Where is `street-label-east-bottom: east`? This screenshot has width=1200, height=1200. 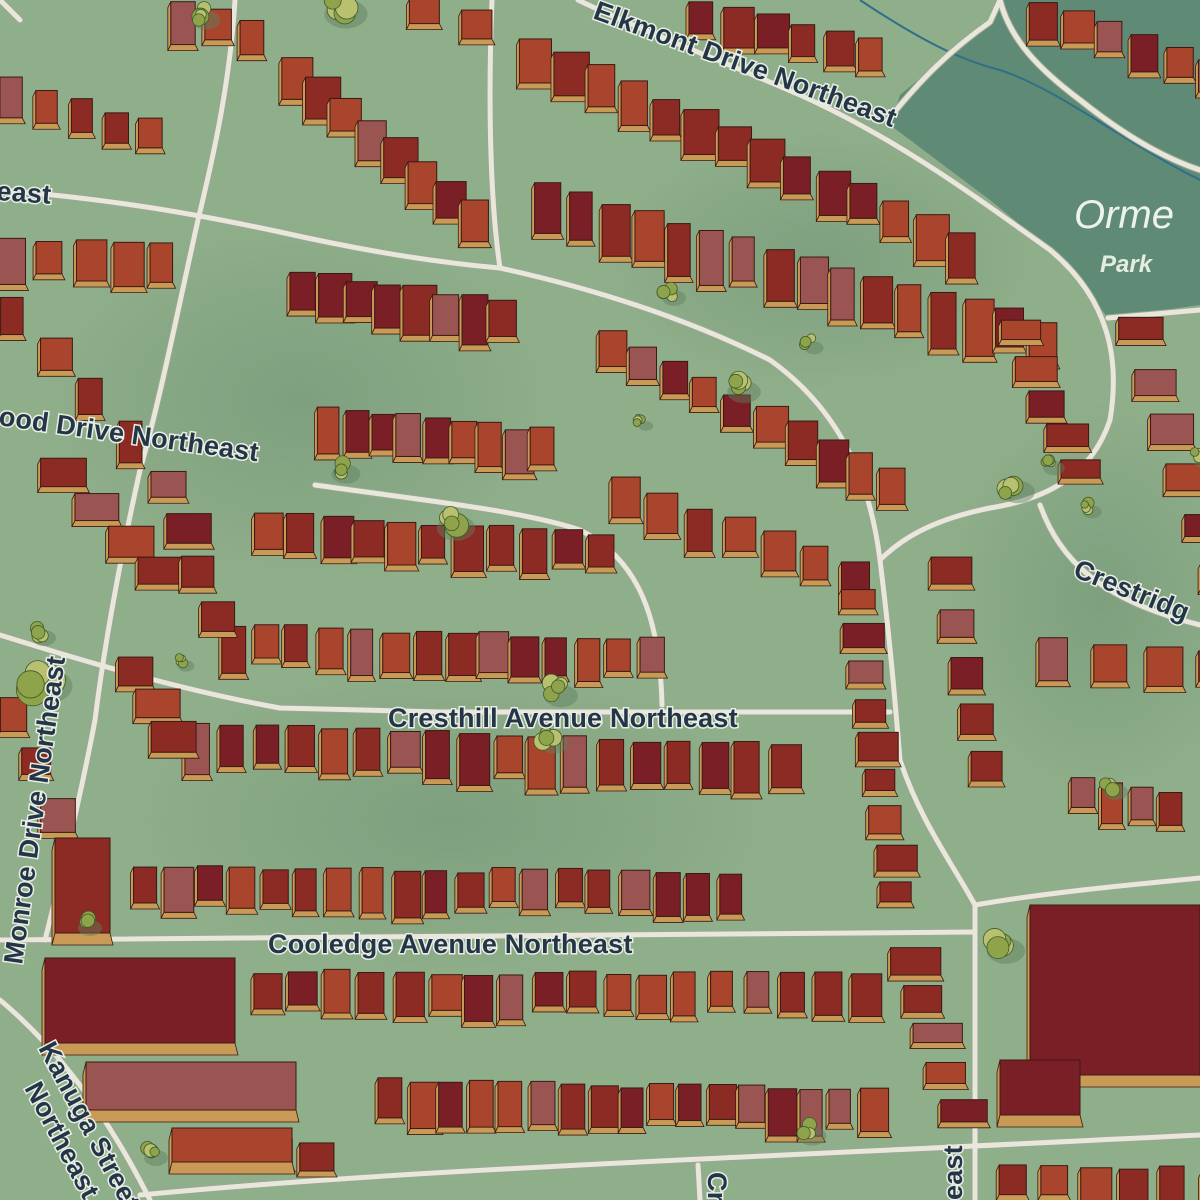
street-label-east-bottom: east is located at coordinates (953, 1172).